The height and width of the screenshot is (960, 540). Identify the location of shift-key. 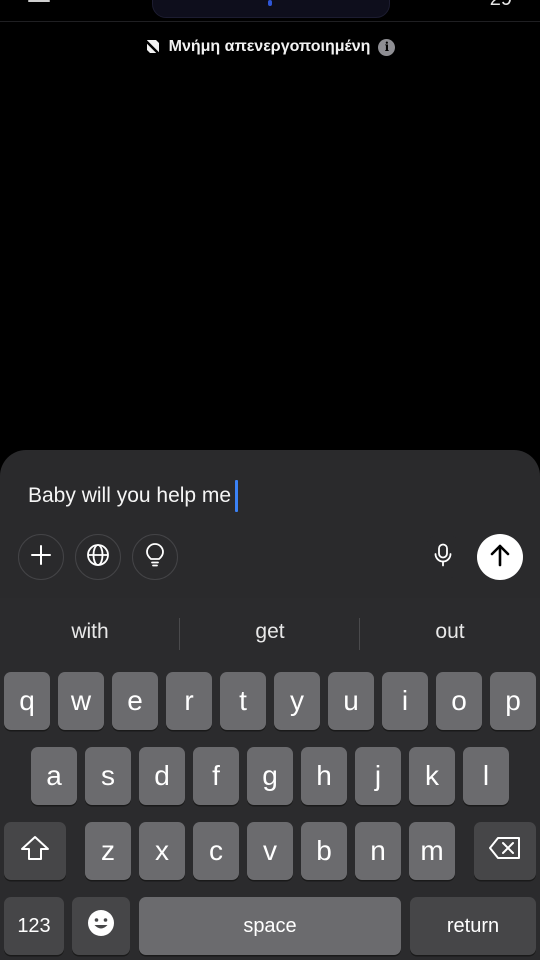
(35, 851).